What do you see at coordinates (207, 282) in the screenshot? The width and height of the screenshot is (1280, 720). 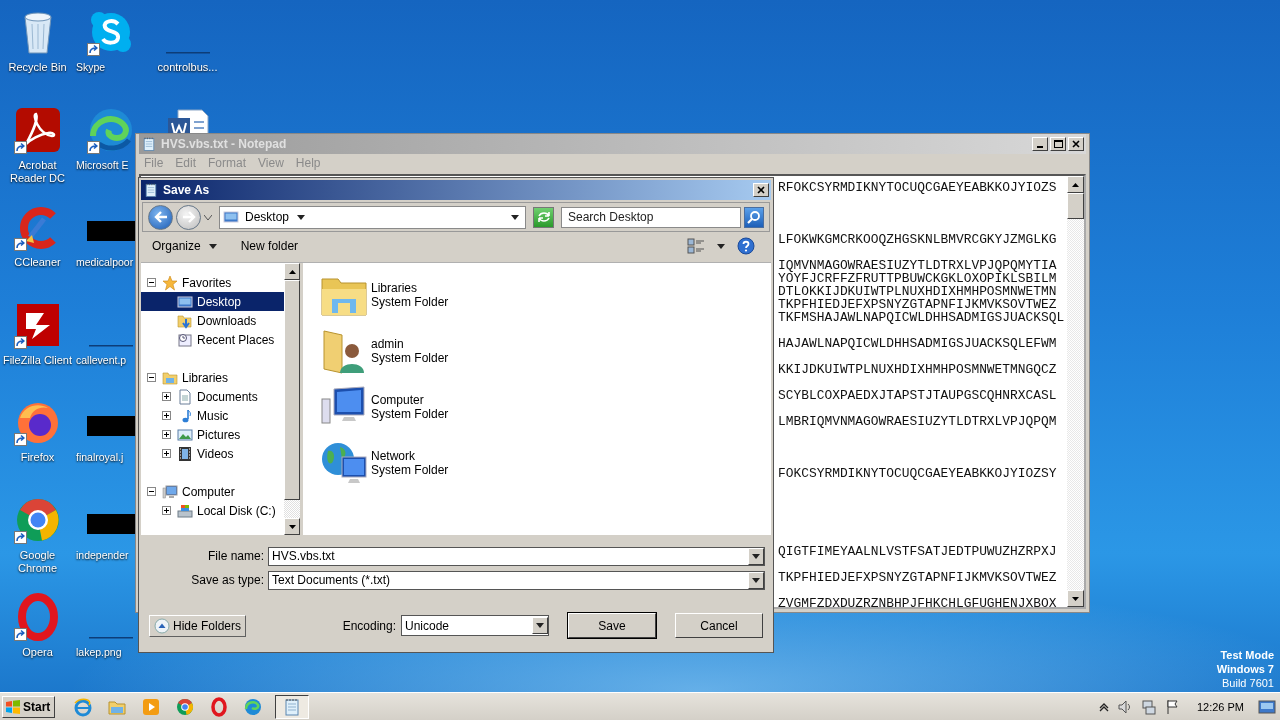 I see `tree-label: Favorites` at bounding box center [207, 282].